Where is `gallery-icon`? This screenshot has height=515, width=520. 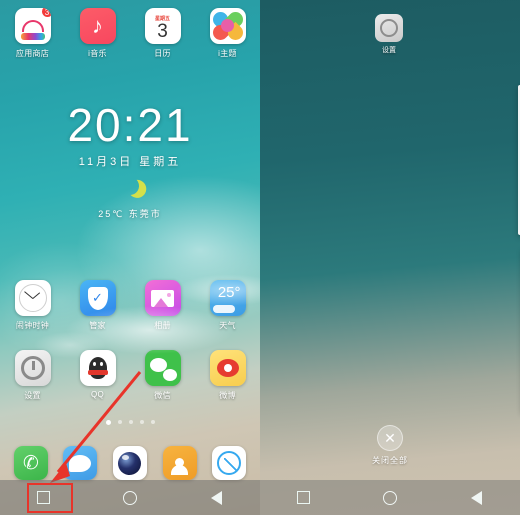
gallery-icon is located at coordinates (162, 298).